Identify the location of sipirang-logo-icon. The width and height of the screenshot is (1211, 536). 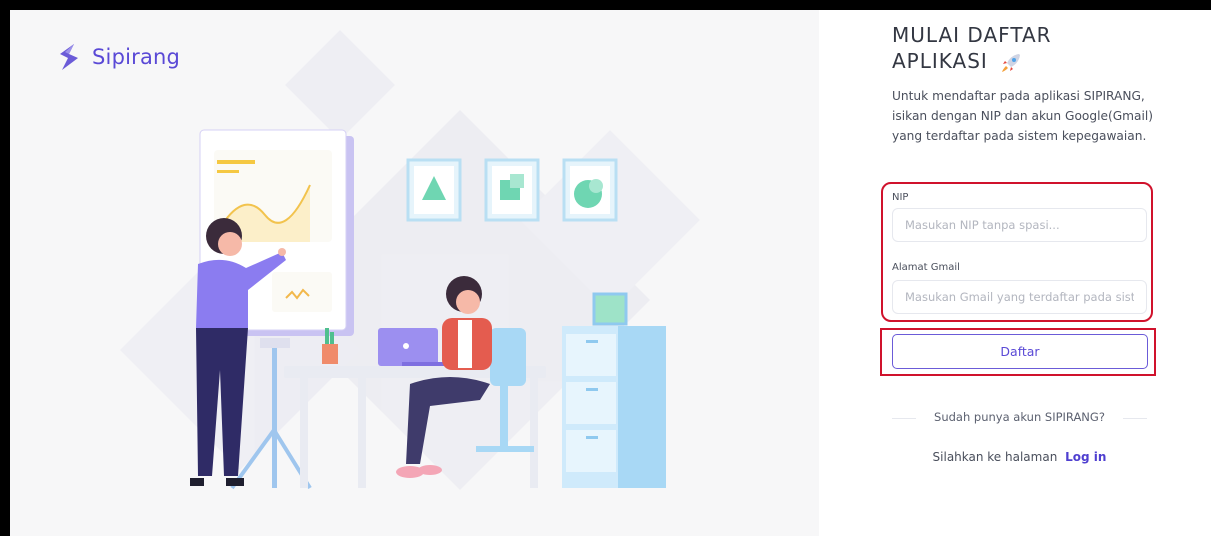
(69, 57).